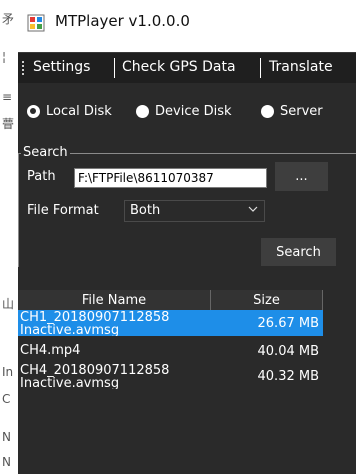 This screenshot has height=474, width=356. What do you see at coordinates (145, 210) in the screenshot?
I see `file-format-value: Both` at bounding box center [145, 210].